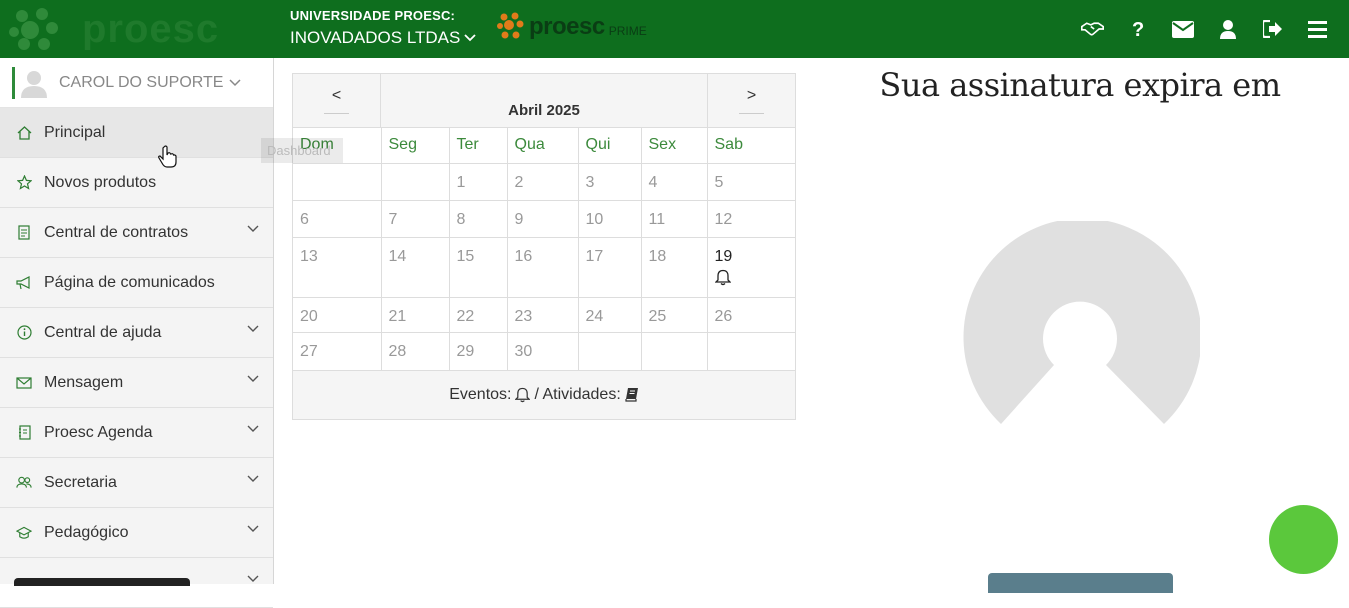 The height and width of the screenshot is (608, 1349). Describe the element at coordinates (610, 182) in the screenshot. I see `day-cell: 3` at that location.